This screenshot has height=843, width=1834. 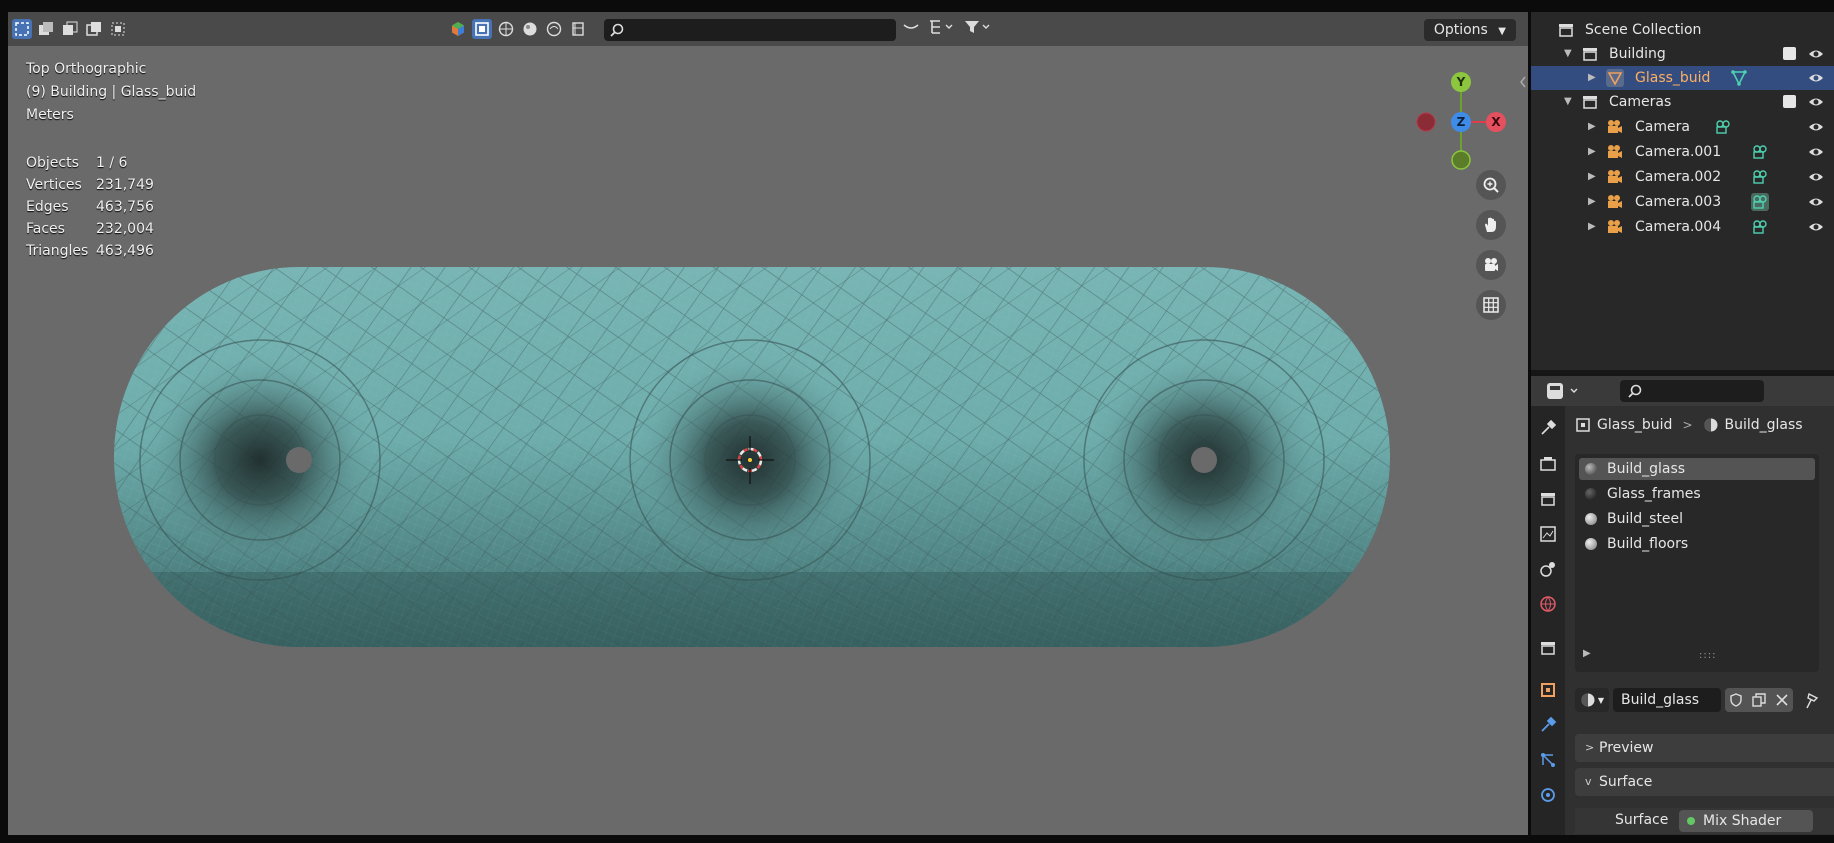 What do you see at coordinates (1548, 690) in the screenshot?
I see `object-tab-icon` at bounding box center [1548, 690].